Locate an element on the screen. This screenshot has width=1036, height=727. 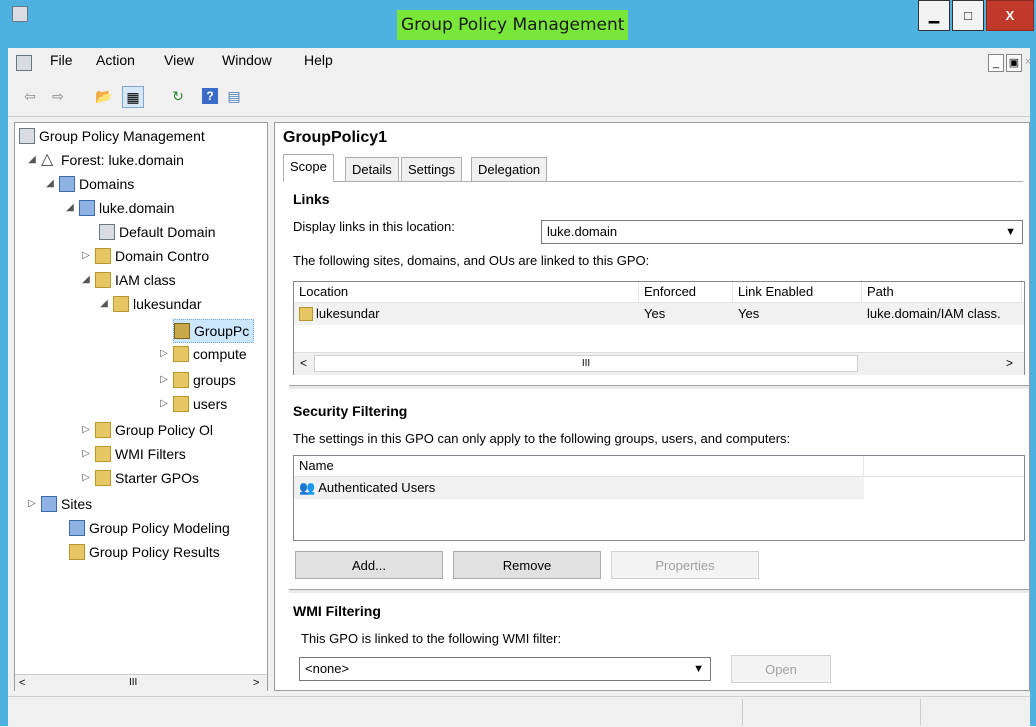
menu-action: Action is located at coordinates (115, 60).